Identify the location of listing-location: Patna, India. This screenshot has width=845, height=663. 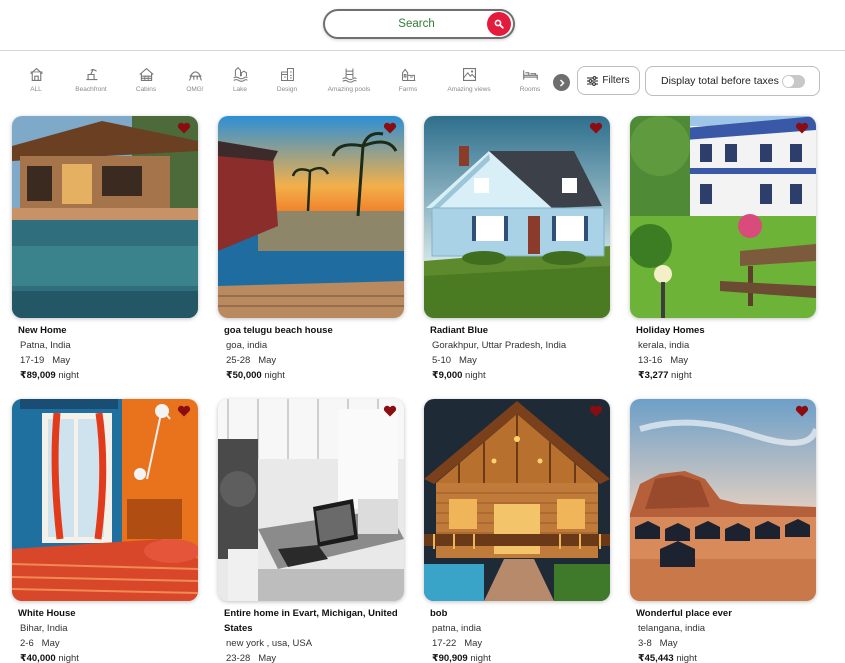
(45, 345).